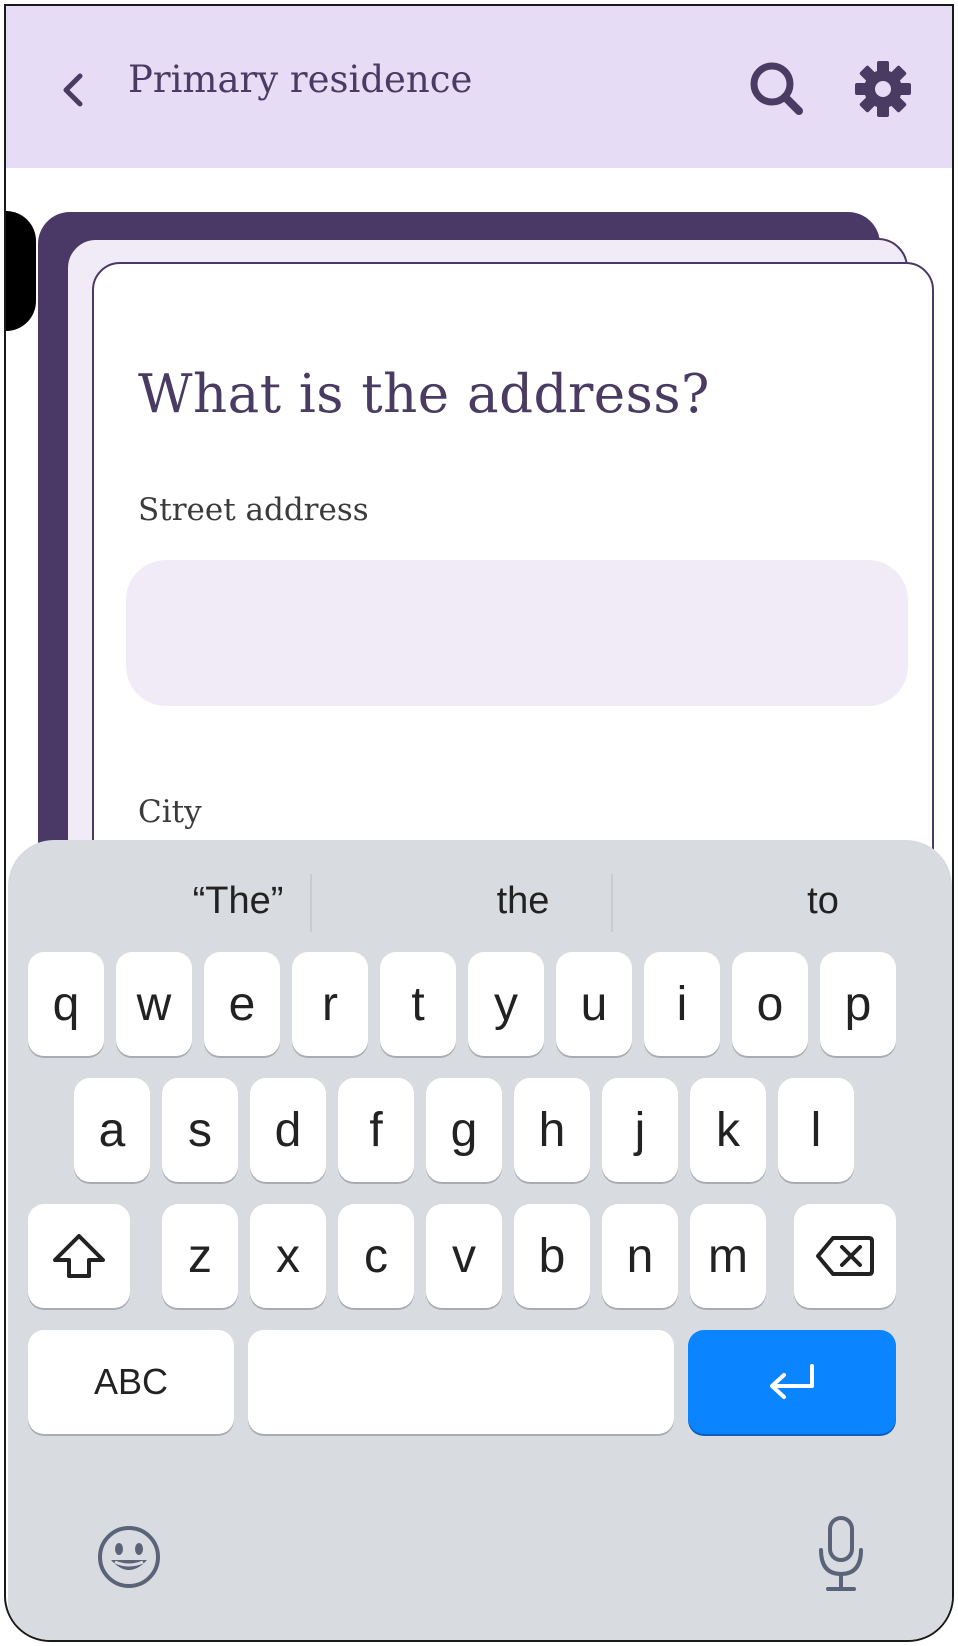 The image size is (958, 1646). What do you see at coordinates (21, 271) in the screenshot?
I see `side-indicator` at bounding box center [21, 271].